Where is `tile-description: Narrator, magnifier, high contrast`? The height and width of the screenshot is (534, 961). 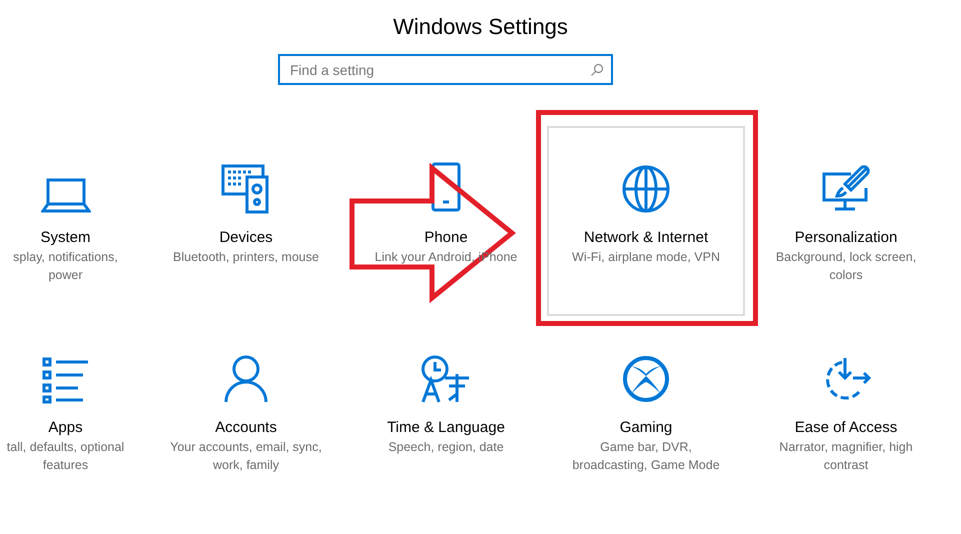 tile-description: Narrator, magnifier, high contrast is located at coordinates (846, 456).